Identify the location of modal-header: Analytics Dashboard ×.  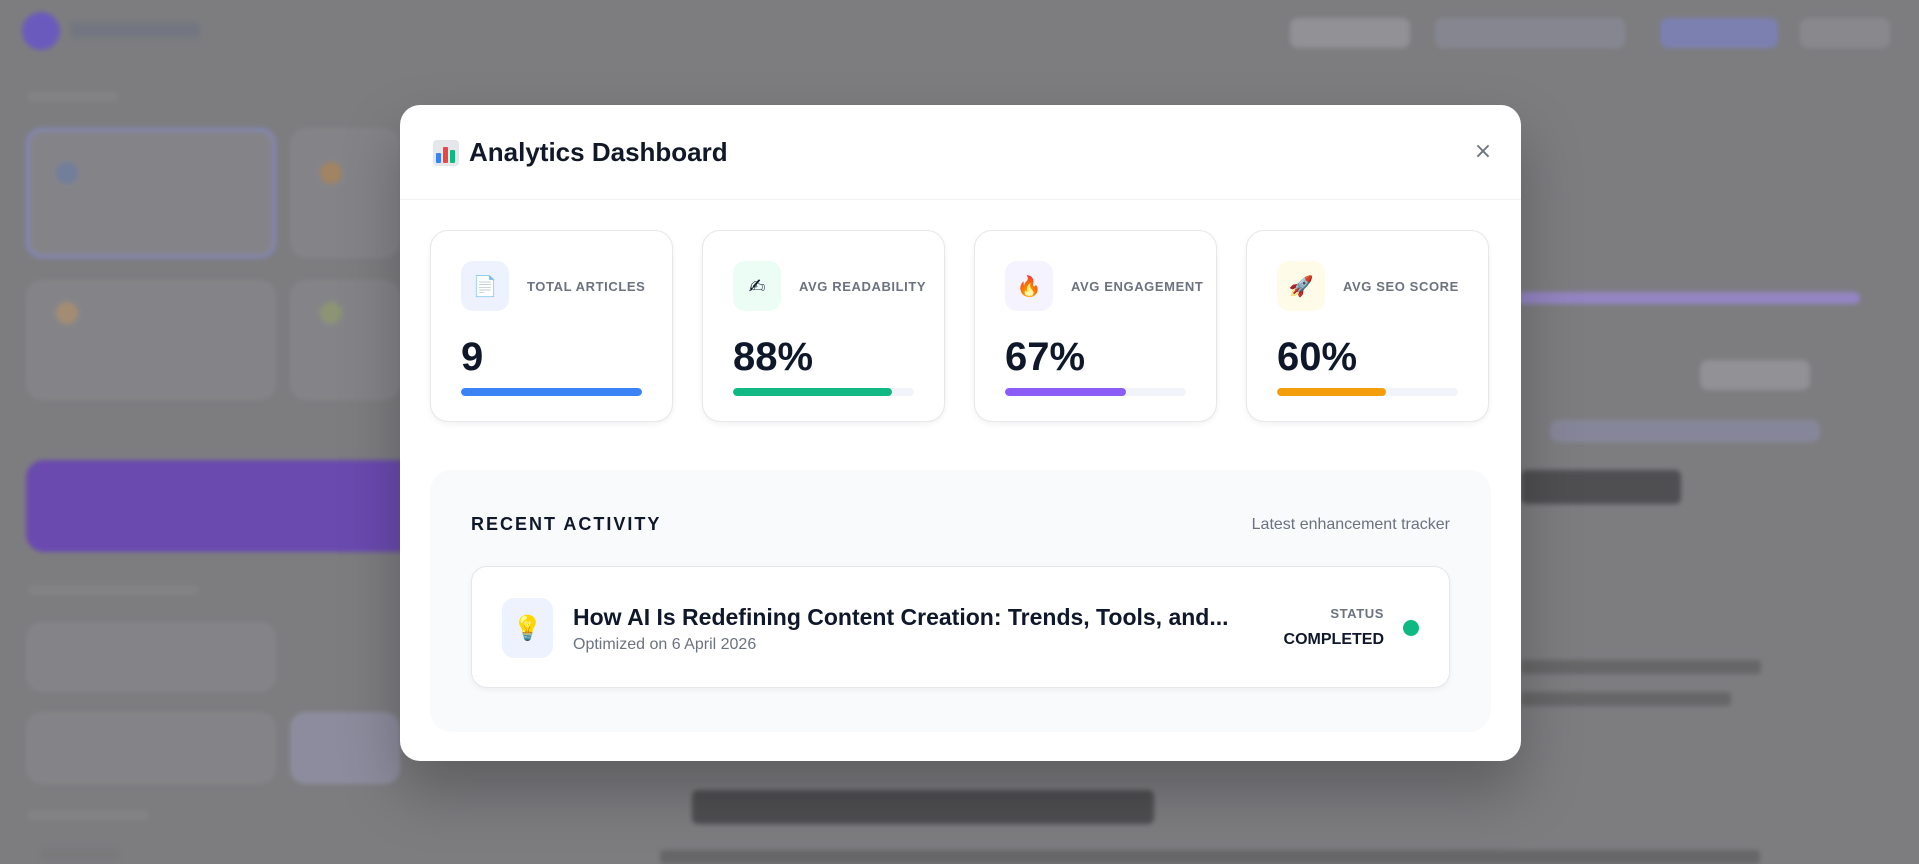
(960, 152).